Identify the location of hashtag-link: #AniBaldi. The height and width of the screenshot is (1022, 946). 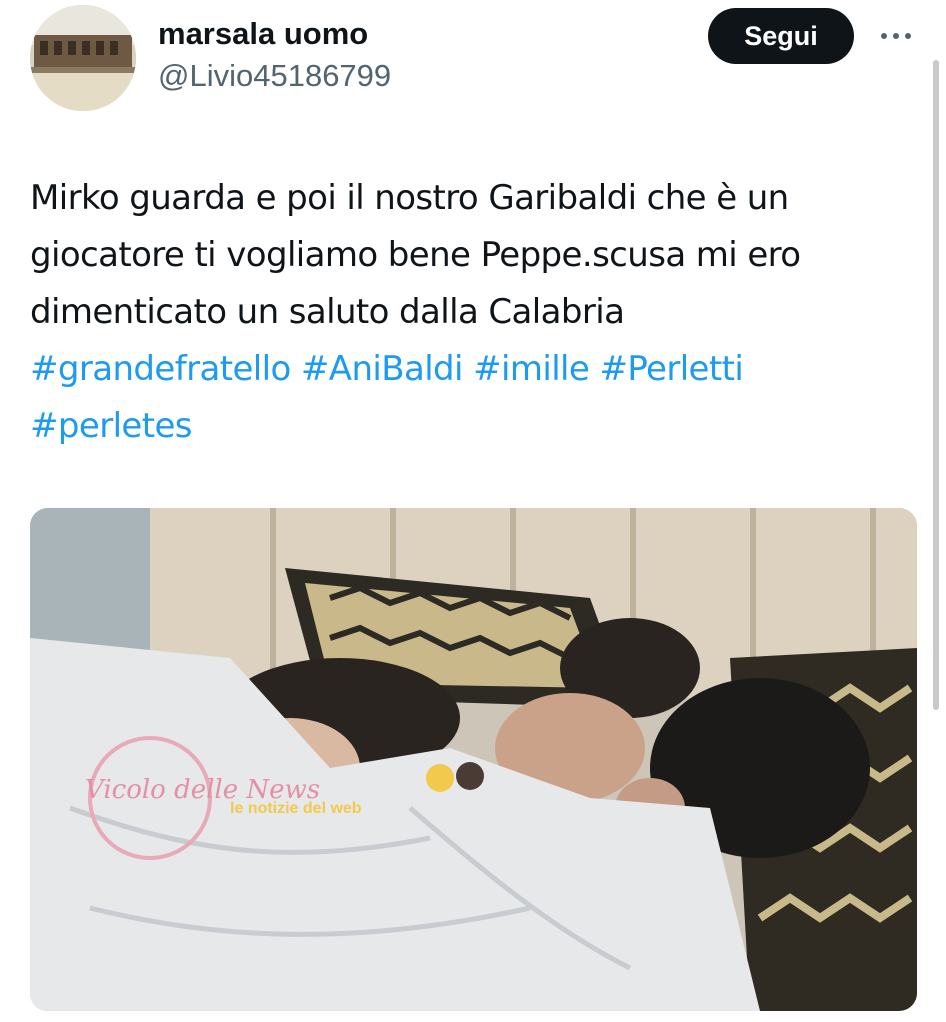
(382, 369).